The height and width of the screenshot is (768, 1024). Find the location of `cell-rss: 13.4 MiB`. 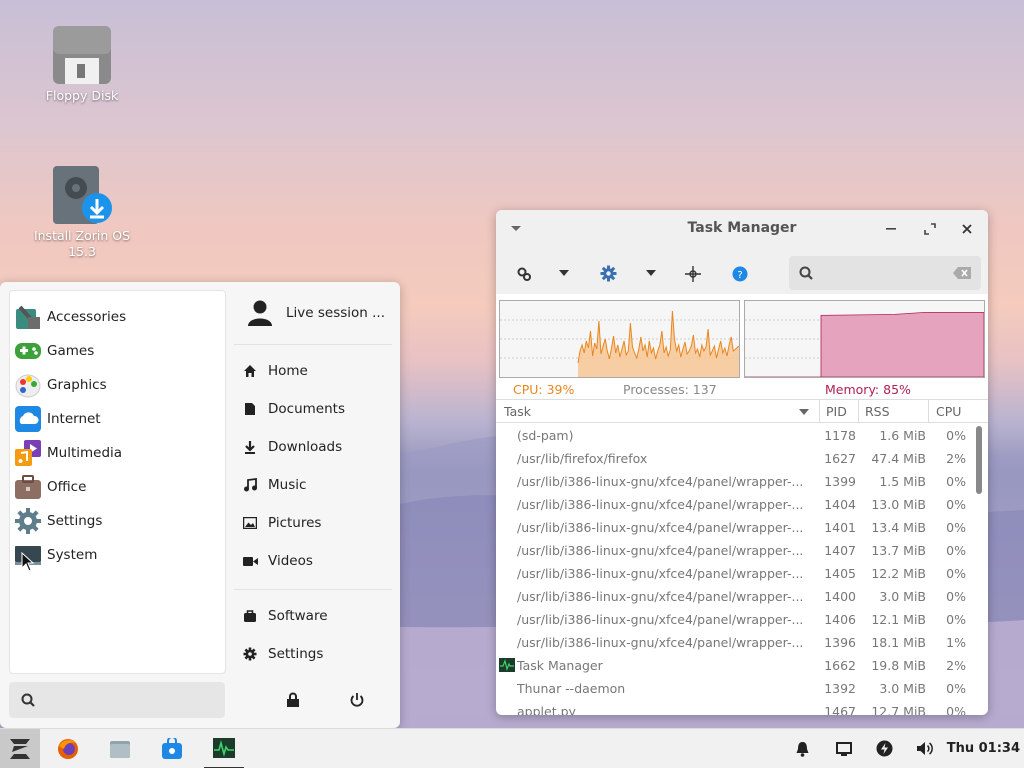

cell-rss: 13.4 MiB is located at coordinates (898, 527).